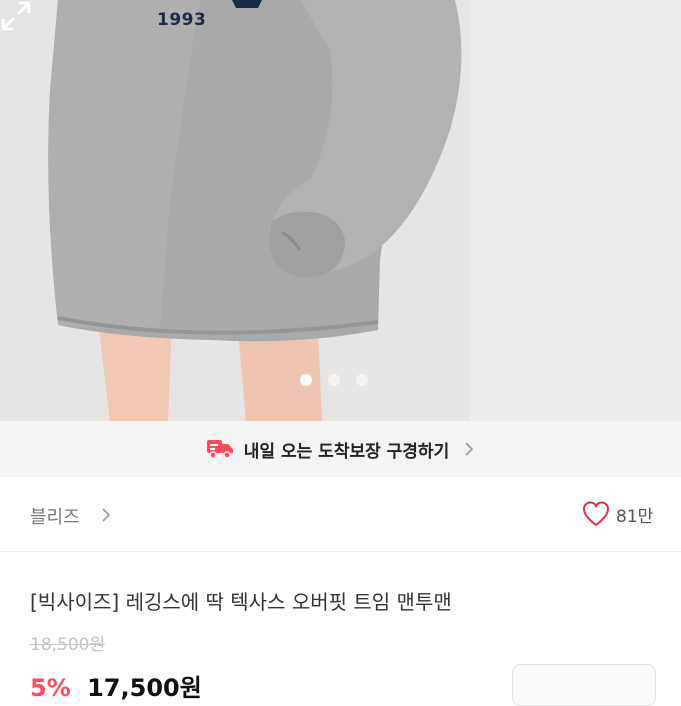 The height and width of the screenshot is (706, 681). What do you see at coordinates (55, 516) in the screenshot?
I see `shop-name-link: 블리즈` at bounding box center [55, 516].